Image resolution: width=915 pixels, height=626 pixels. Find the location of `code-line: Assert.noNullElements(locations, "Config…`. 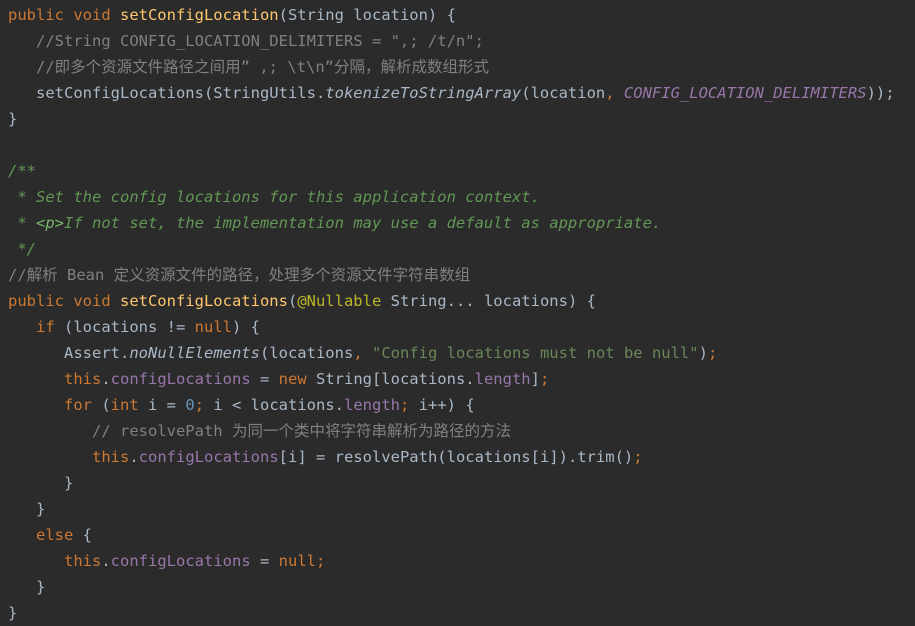

code-line: Assert.noNullElements(locations, "Config… is located at coordinates (457, 353).